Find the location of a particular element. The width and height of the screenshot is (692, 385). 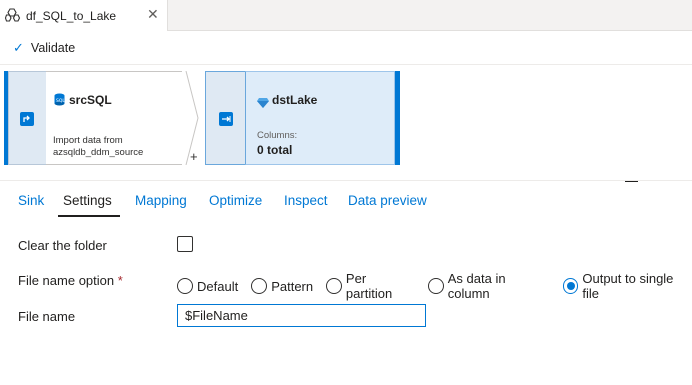

tab-inspect: Inspect is located at coordinates (306, 200).